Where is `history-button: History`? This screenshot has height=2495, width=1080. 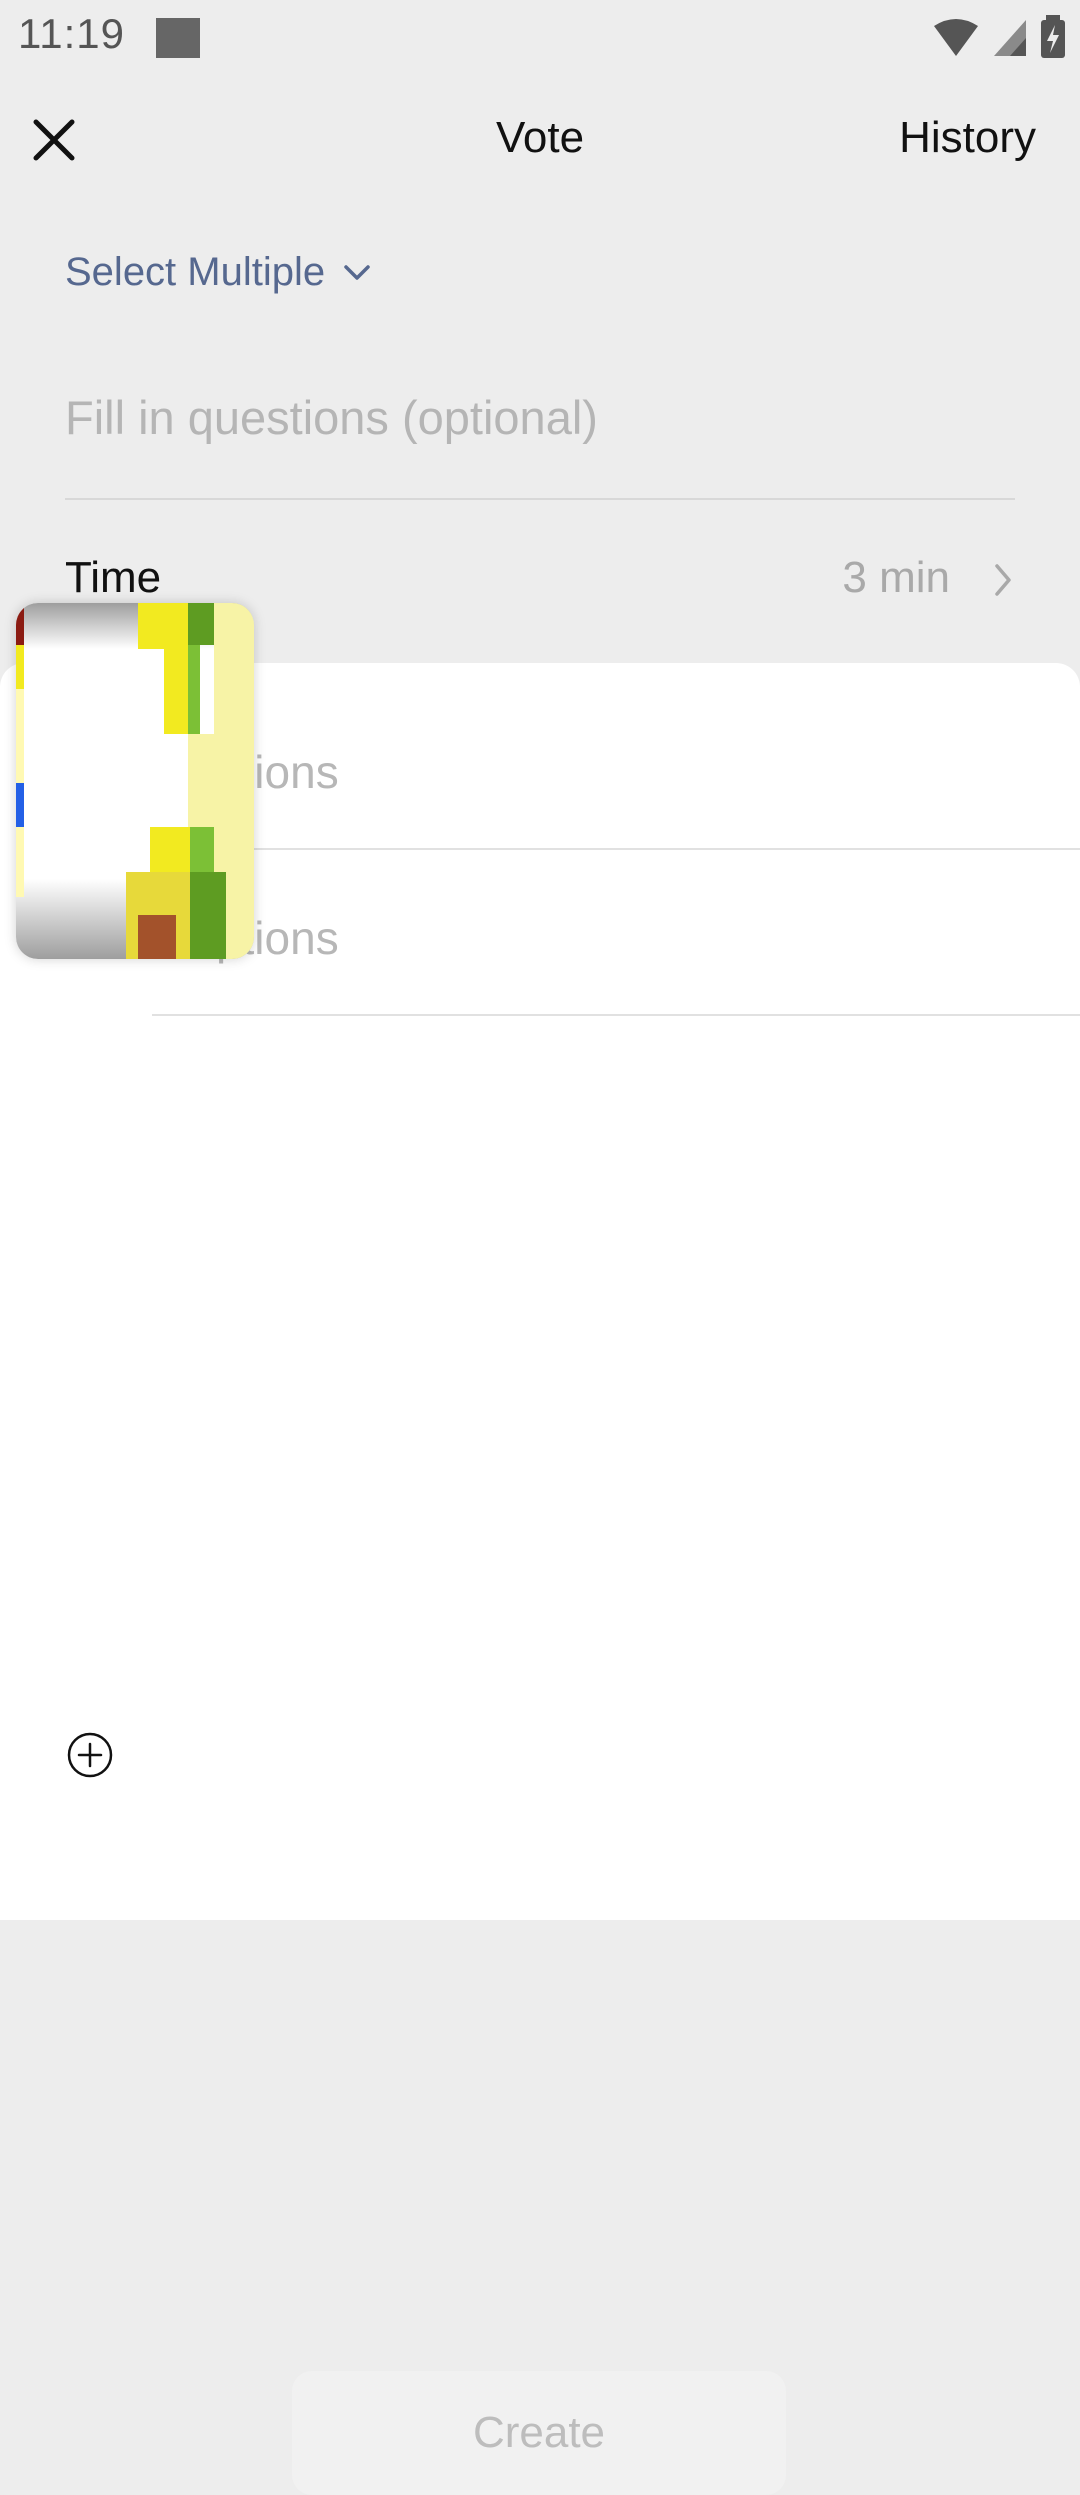
history-button: History is located at coordinates (967, 138).